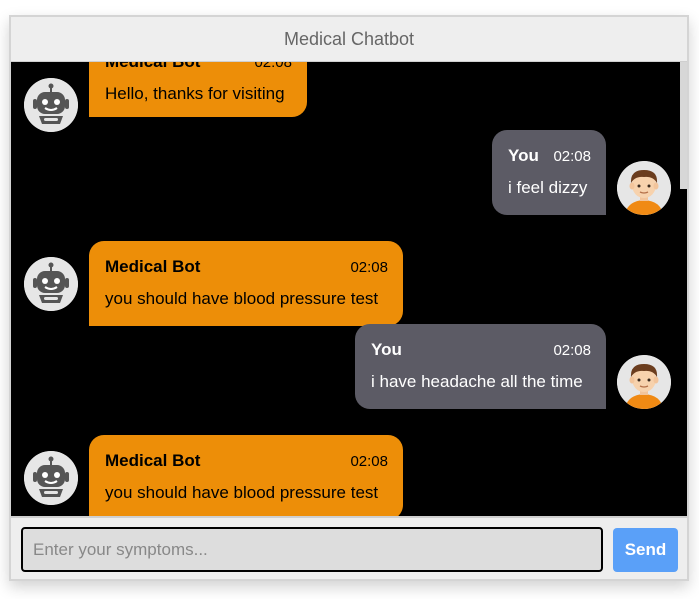 This screenshot has width=699, height=599. I want to click on chat-title: Medical Chatbot, so click(349, 38).